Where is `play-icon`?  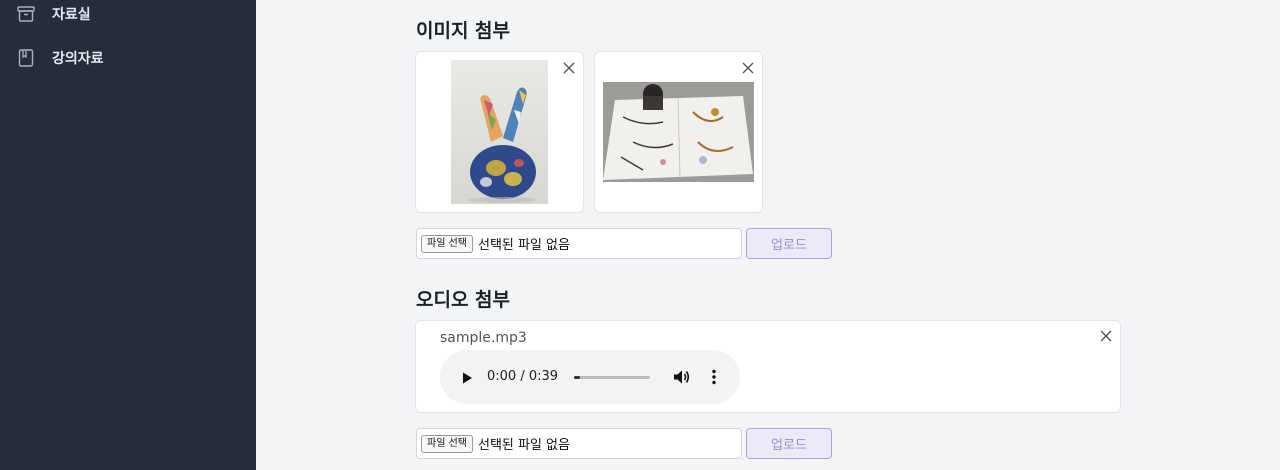
play-icon is located at coordinates (467, 379).